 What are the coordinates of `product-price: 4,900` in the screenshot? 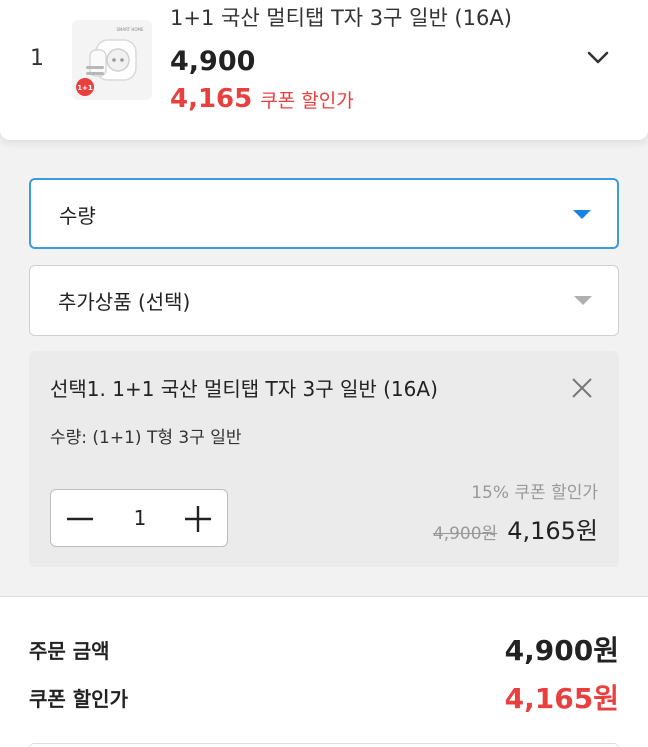 It's located at (213, 61).